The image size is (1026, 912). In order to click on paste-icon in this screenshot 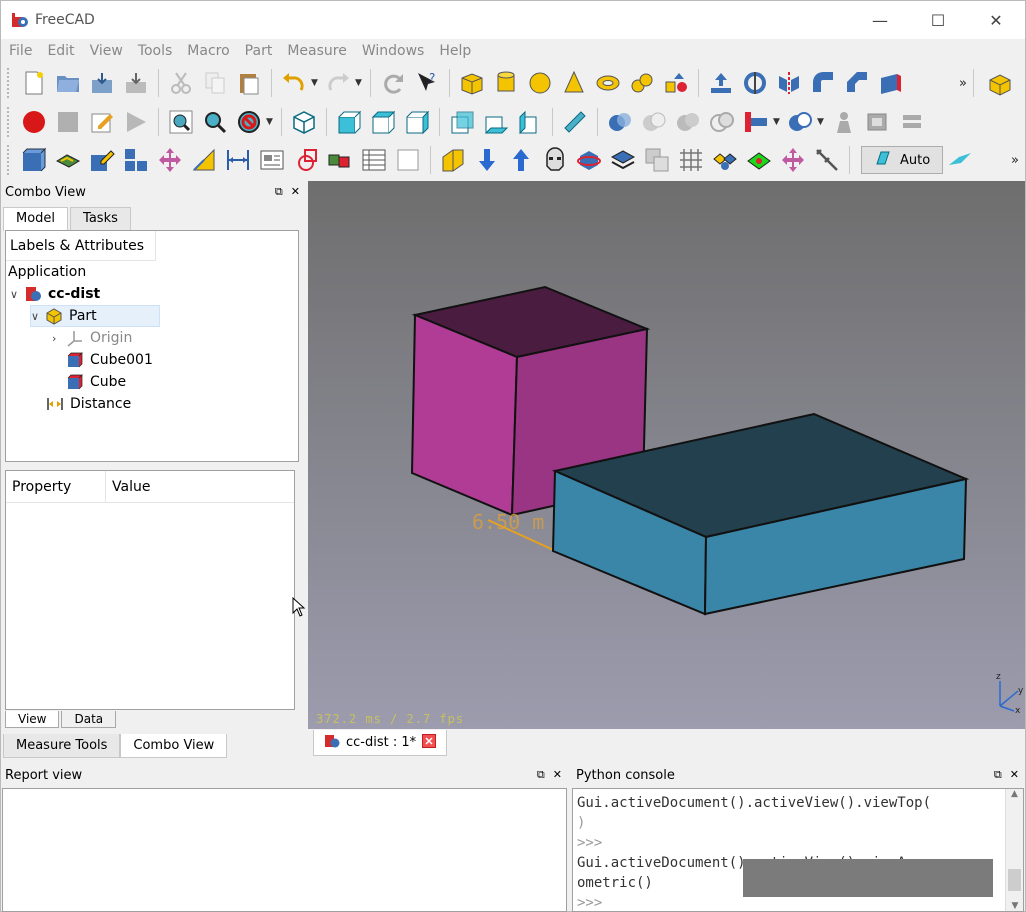, I will do `click(249, 83)`.